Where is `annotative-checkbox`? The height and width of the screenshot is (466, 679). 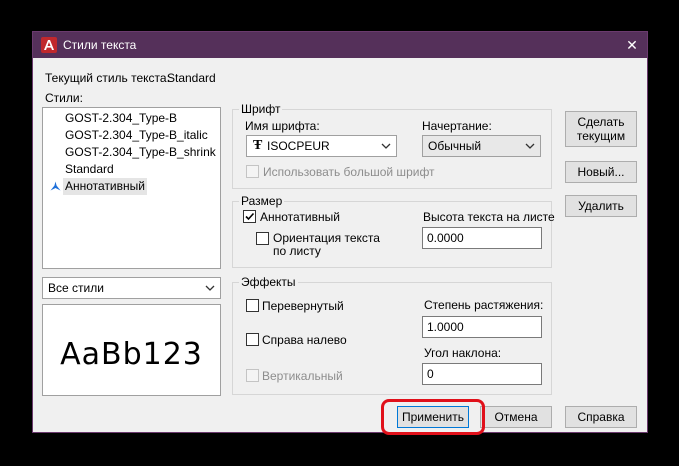 annotative-checkbox is located at coordinates (249, 216).